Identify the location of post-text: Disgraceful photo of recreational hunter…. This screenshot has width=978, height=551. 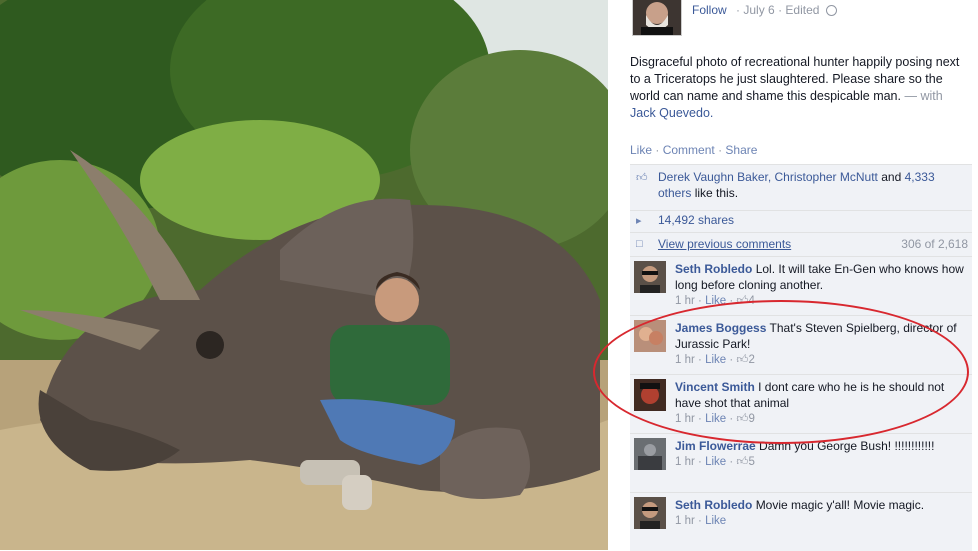
(796, 88).